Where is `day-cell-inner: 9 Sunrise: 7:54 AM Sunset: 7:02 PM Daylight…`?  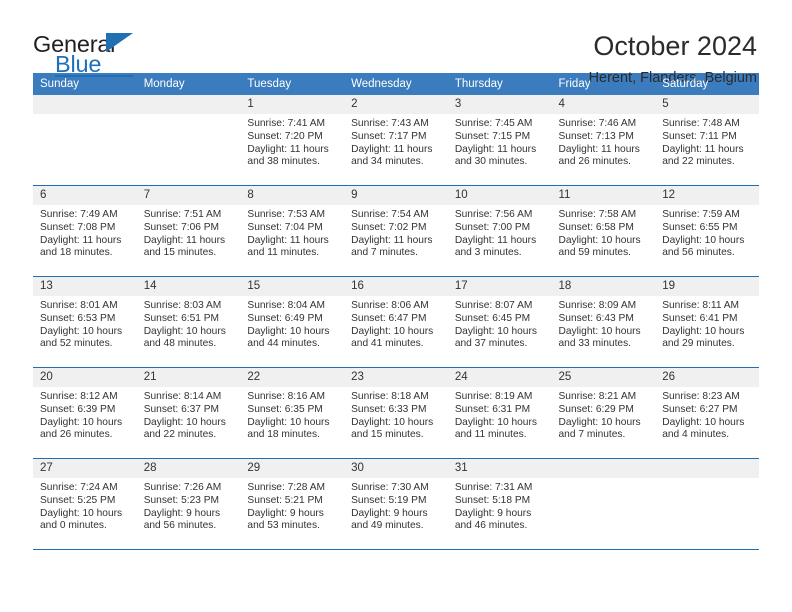
day-cell-inner: 9 Sunrise: 7:54 AM Sunset: 7:02 PM Daylight… is located at coordinates (396, 231).